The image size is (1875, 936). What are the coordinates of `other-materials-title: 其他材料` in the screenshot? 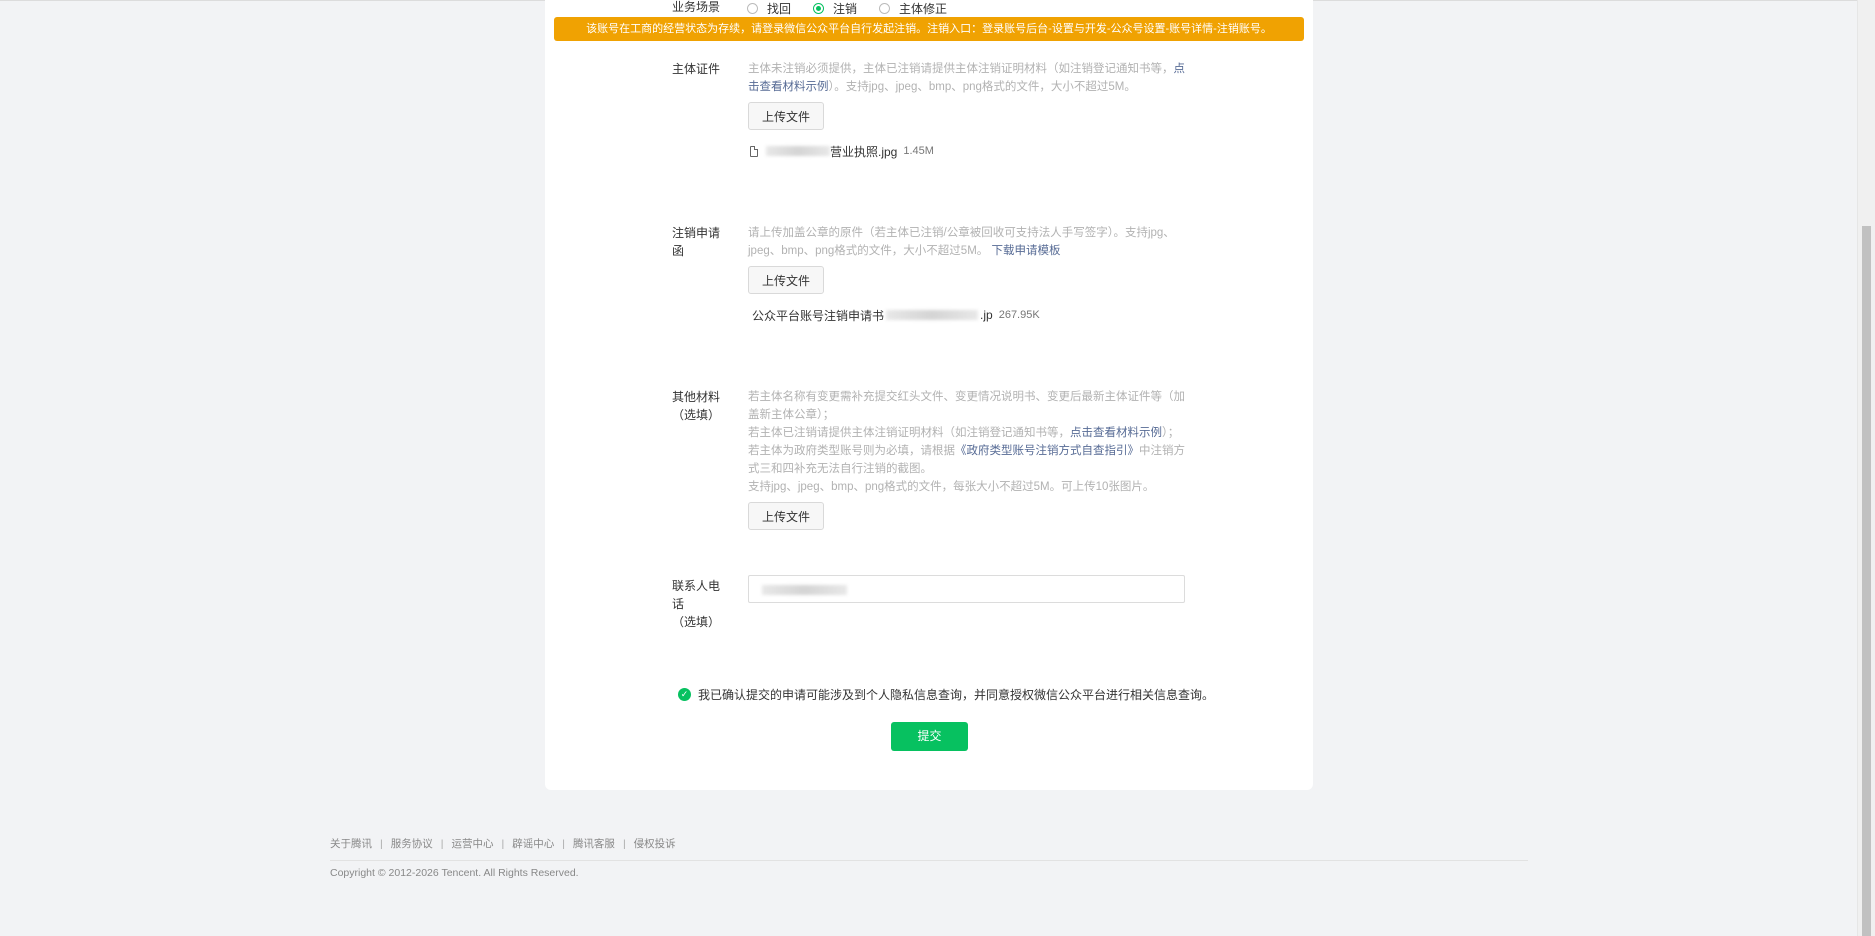 It's located at (696, 397).